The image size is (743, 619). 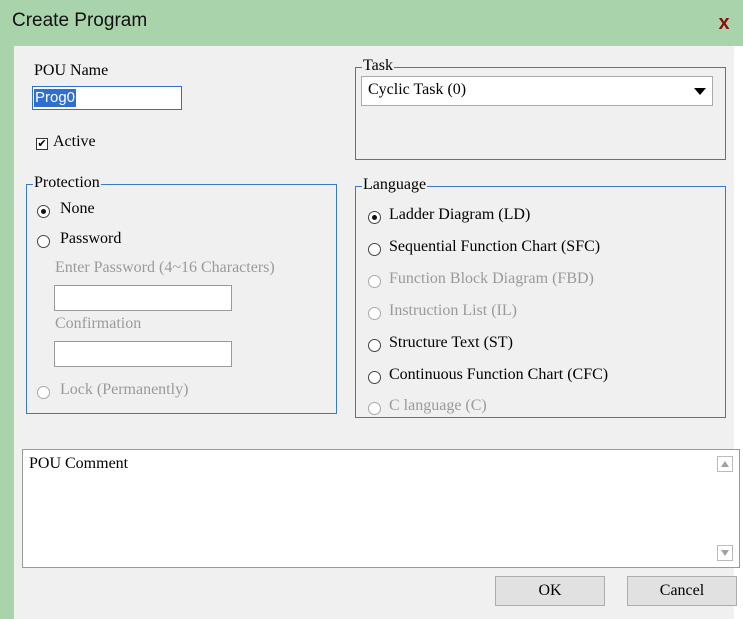 I want to click on task-group-title: Task, so click(x=378, y=66).